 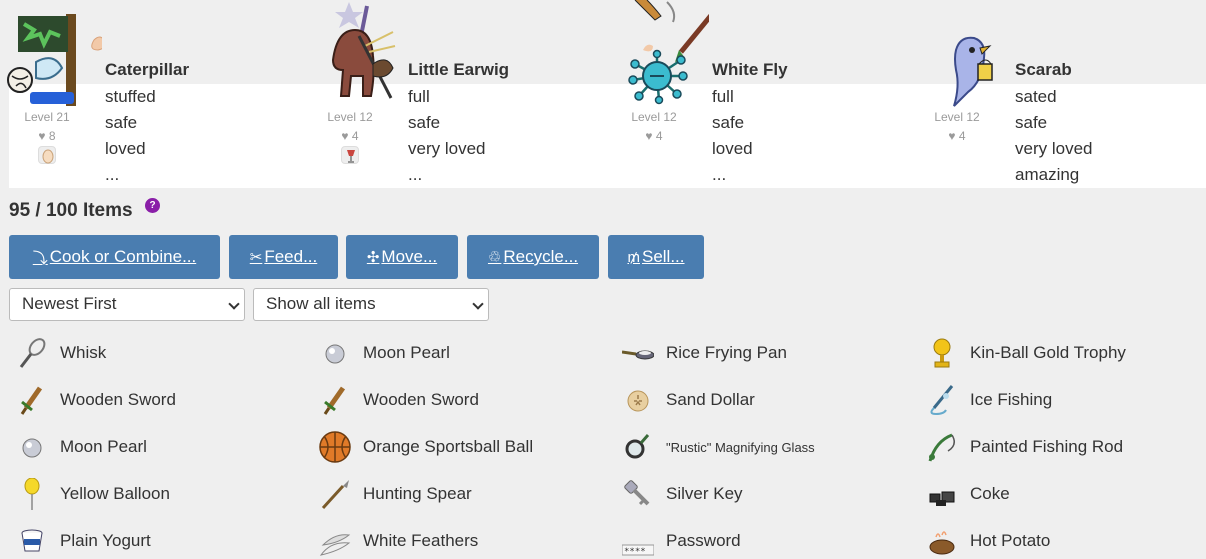 What do you see at coordinates (256, 257) in the screenshot?
I see `fork-knife-icon: ✂` at bounding box center [256, 257].